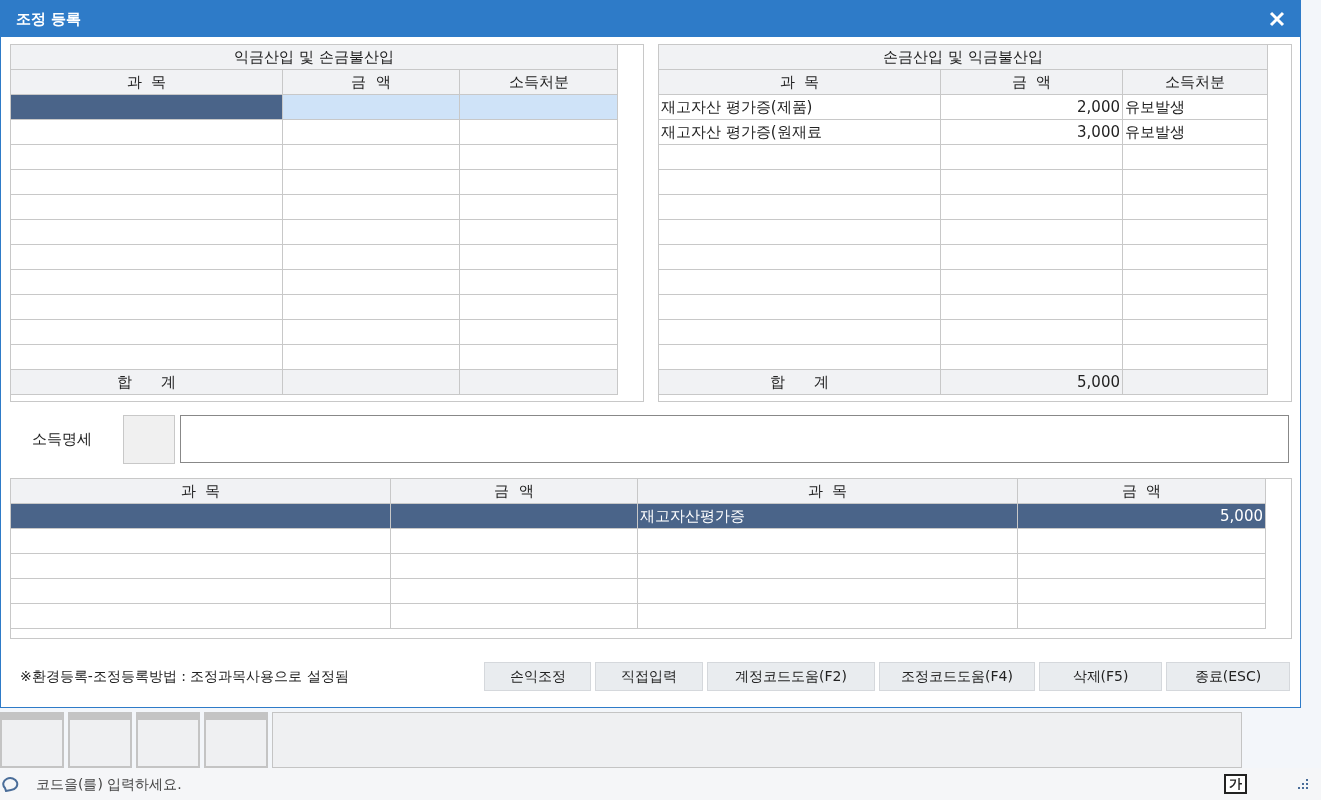 This screenshot has height=800, width=1321. I want to click on action-button: 계정코드도움(F2), so click(791, 676).